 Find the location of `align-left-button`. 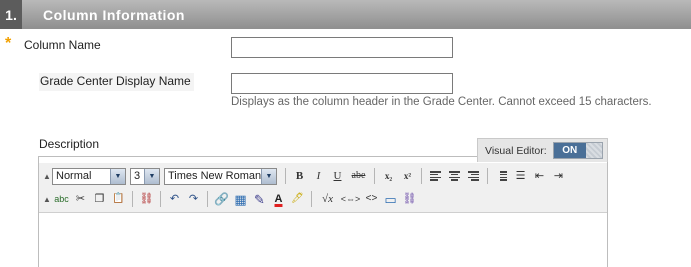

align-left-button is located at coordinates (436, 176).